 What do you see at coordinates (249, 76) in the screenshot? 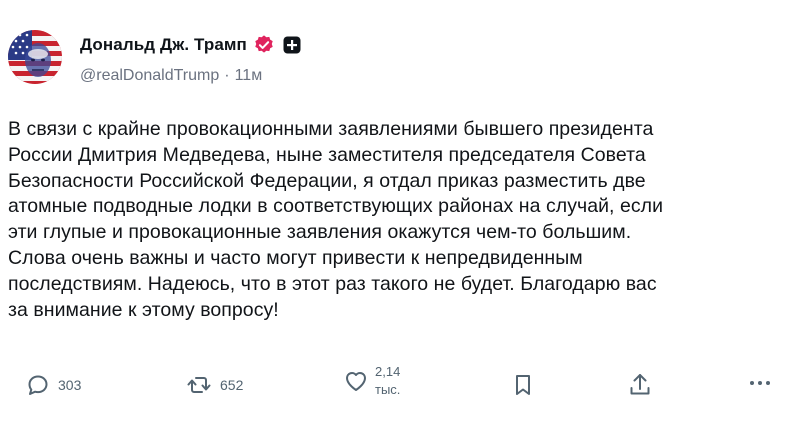
I see `post-timestamp: 11м` at bounding box center [249, 76].